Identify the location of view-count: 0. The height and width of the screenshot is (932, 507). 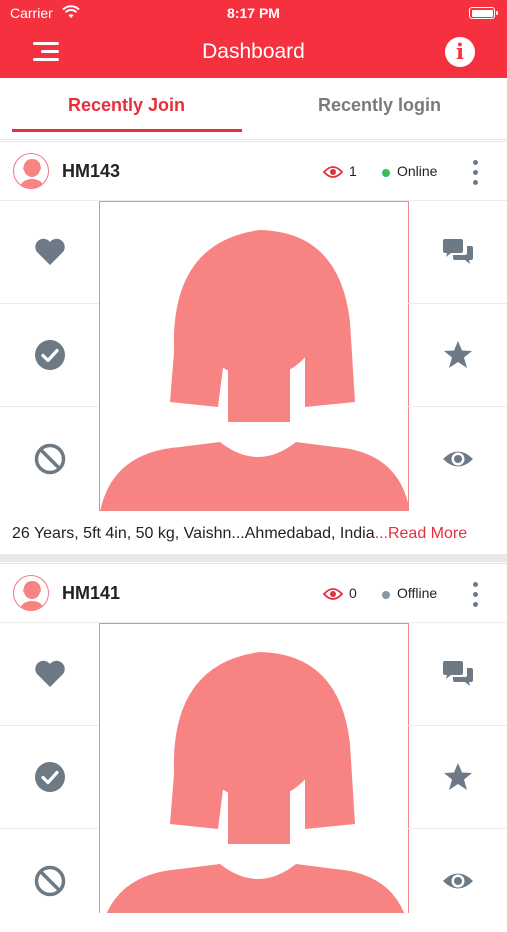
(353, 593).